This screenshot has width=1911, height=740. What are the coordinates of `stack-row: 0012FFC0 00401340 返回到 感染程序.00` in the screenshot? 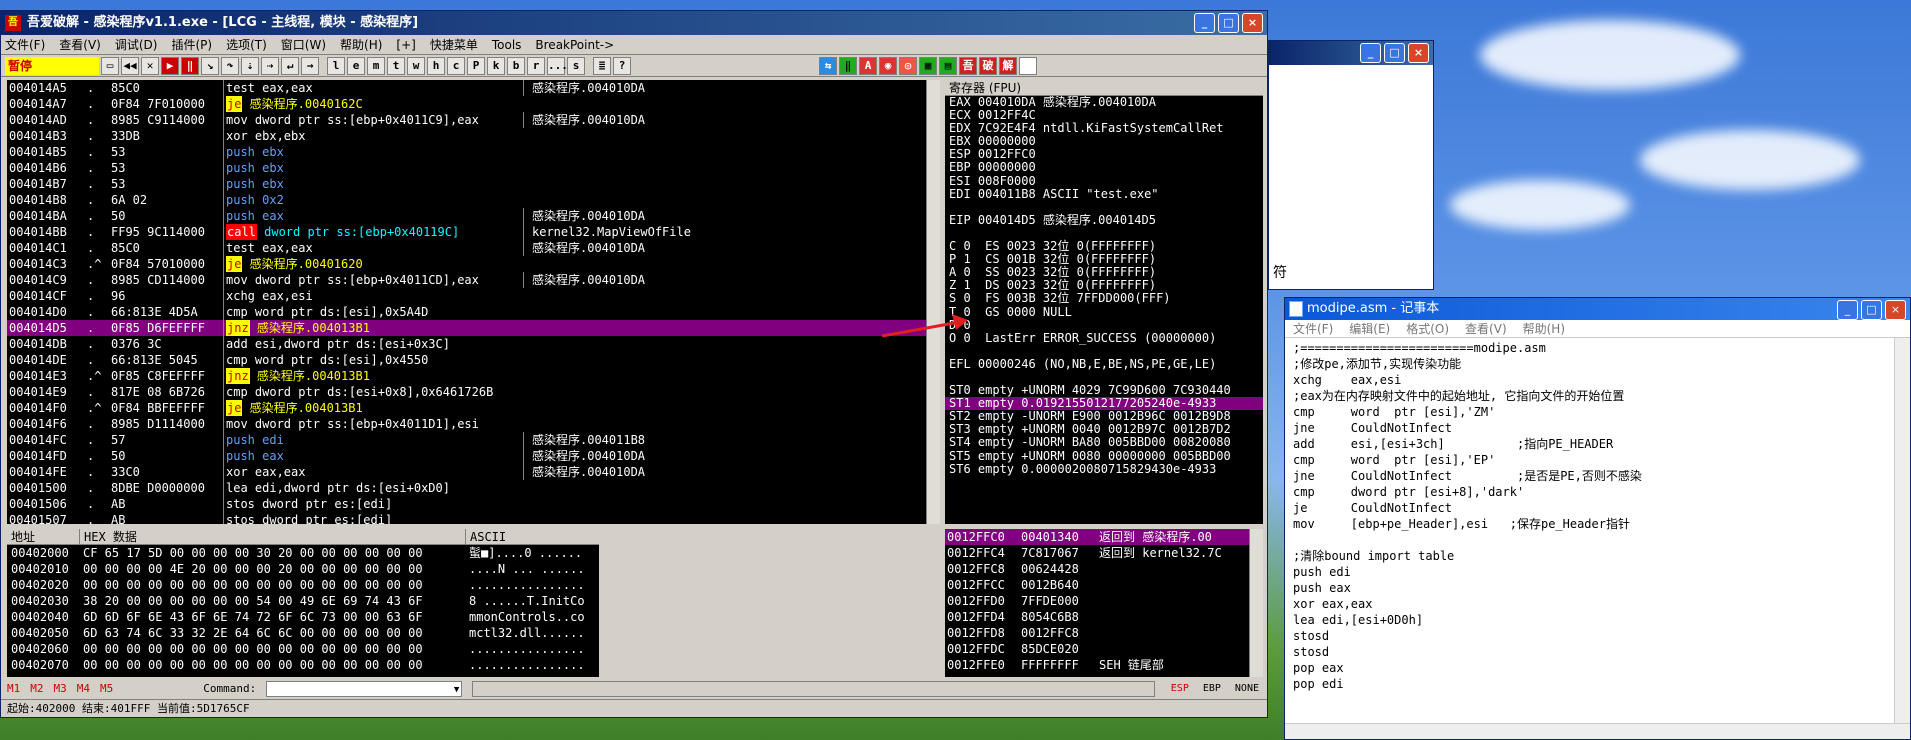 It's located at (1097, 537).